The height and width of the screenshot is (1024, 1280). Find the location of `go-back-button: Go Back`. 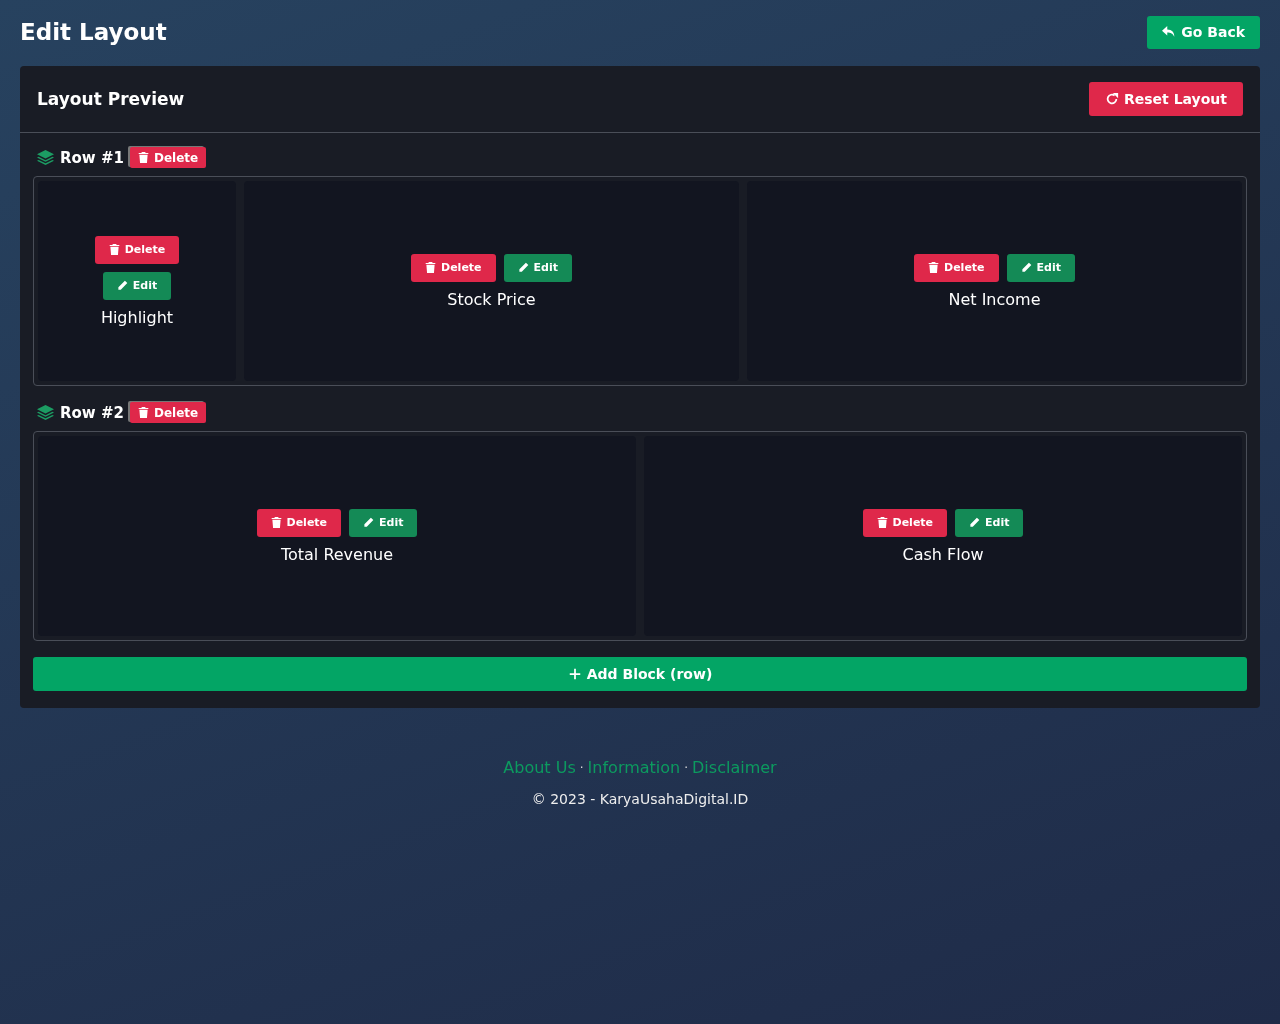

go-back-button: Go Back is located at coordinates (1203, 32).